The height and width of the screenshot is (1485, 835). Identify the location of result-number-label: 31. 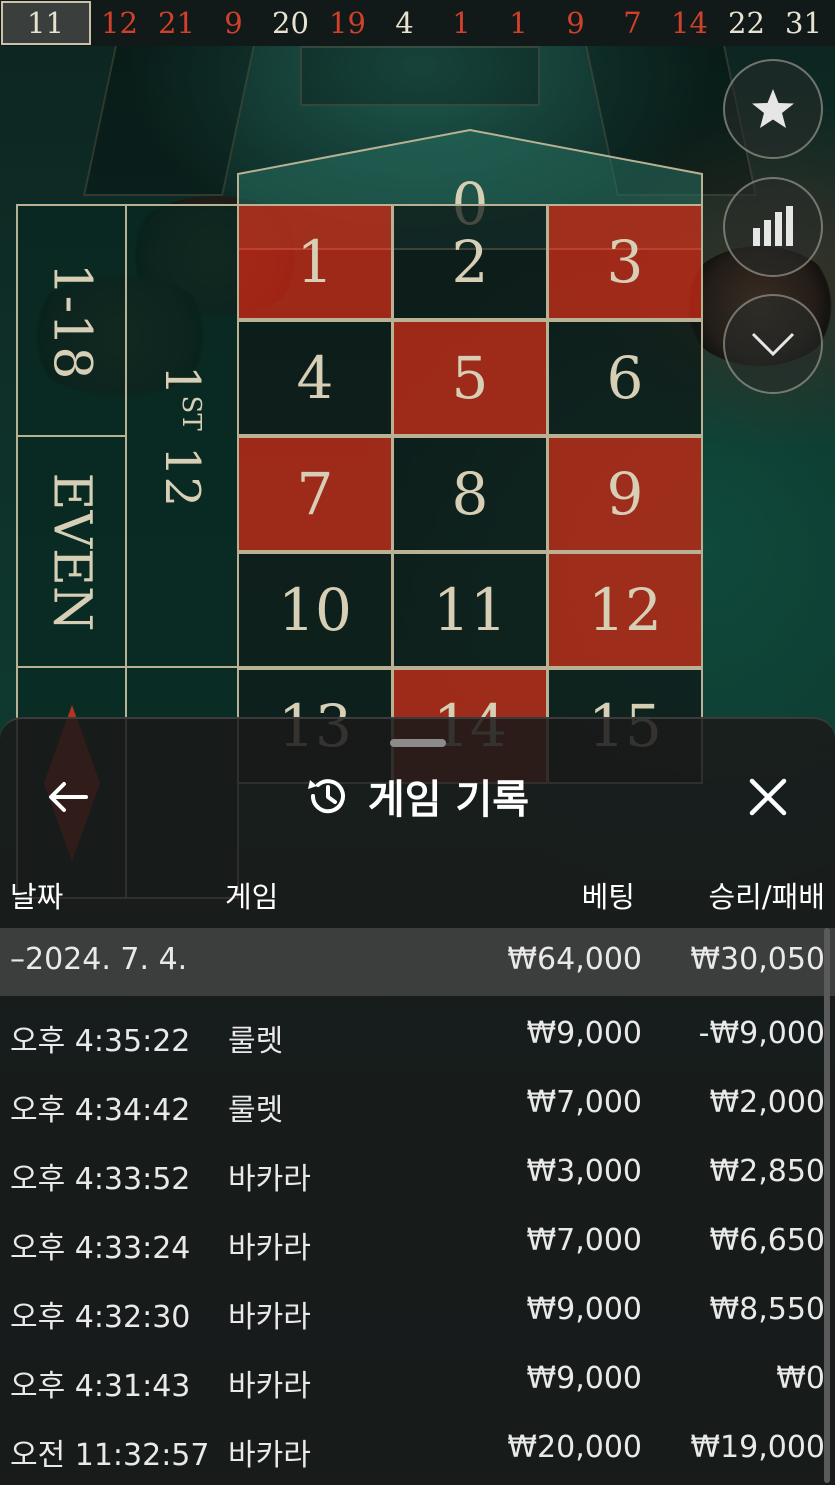
(803, 23).